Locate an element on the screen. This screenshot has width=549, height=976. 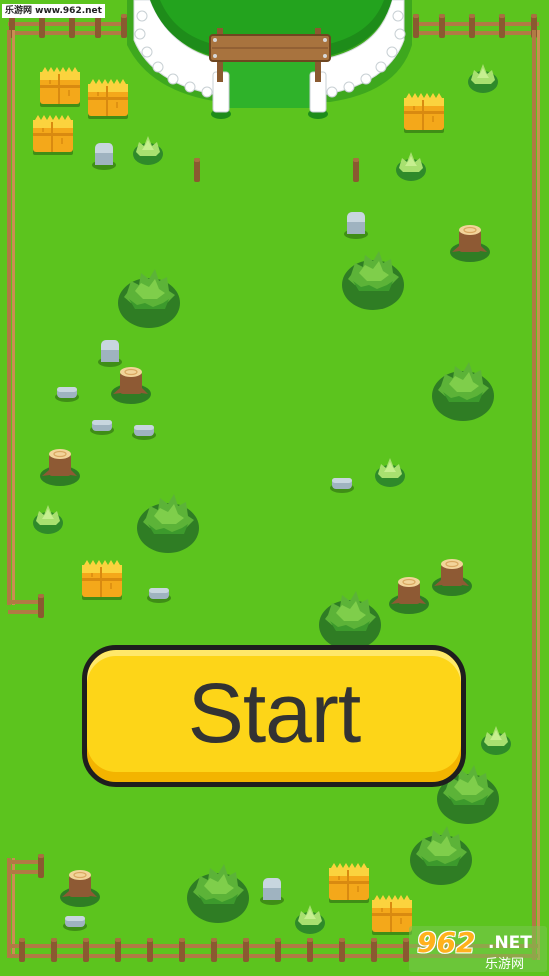
start-button-label: Start is located at coordinates (274, 712).